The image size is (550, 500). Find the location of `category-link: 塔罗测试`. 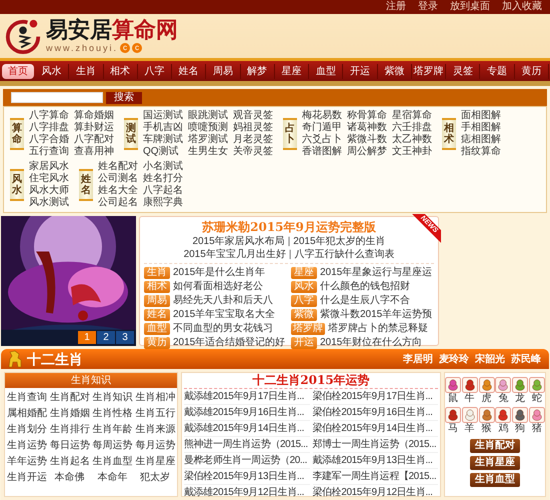

category-link: 塔罗测试 is located at coordinates (208, 140).